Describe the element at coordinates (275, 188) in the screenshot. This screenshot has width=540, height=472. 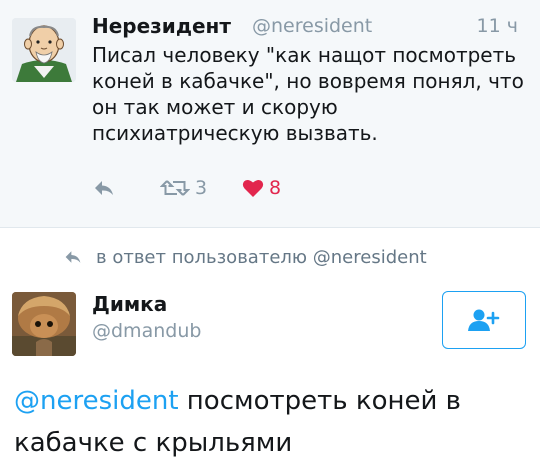
I see `like-count: 8` at that location.